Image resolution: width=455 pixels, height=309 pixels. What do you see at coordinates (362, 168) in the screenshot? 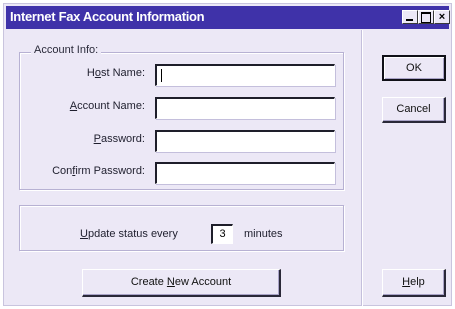
I see `vertical-divider` at bounding box center [362, 168].